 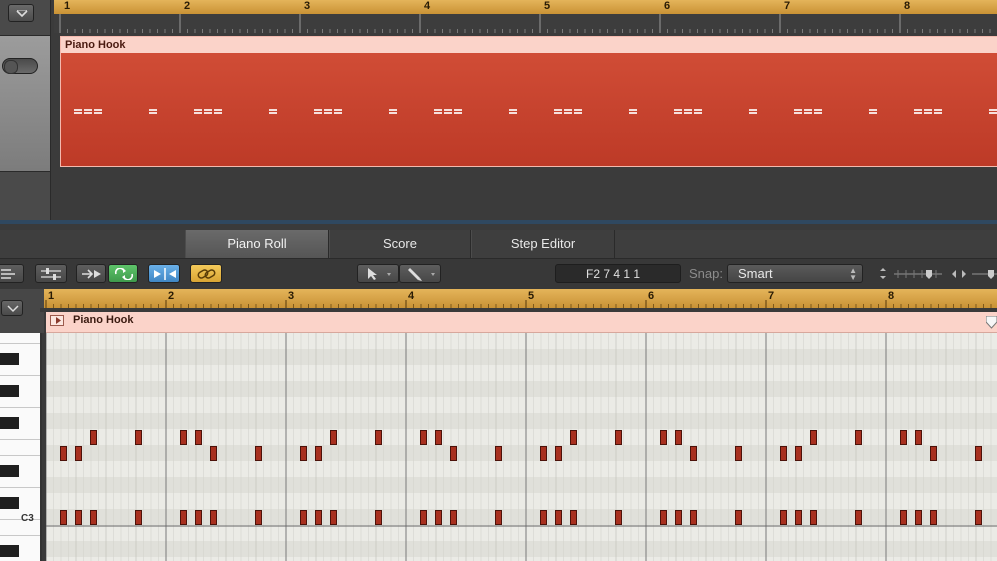 I want to click on link-button, so click(x=206, y=273).